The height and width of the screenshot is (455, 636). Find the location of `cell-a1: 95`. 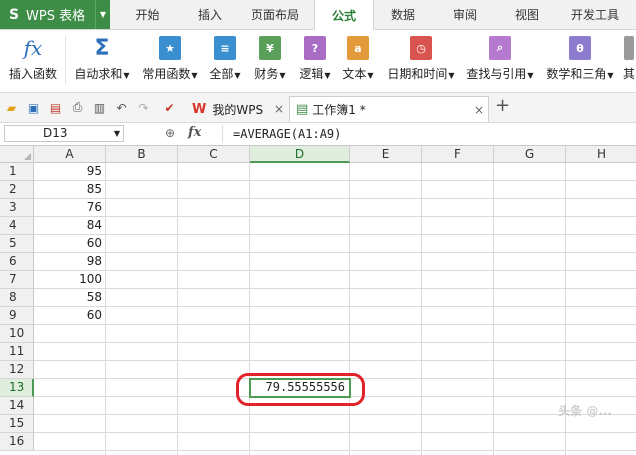

cell-a1: 95 is located at coordinates (70, 172).